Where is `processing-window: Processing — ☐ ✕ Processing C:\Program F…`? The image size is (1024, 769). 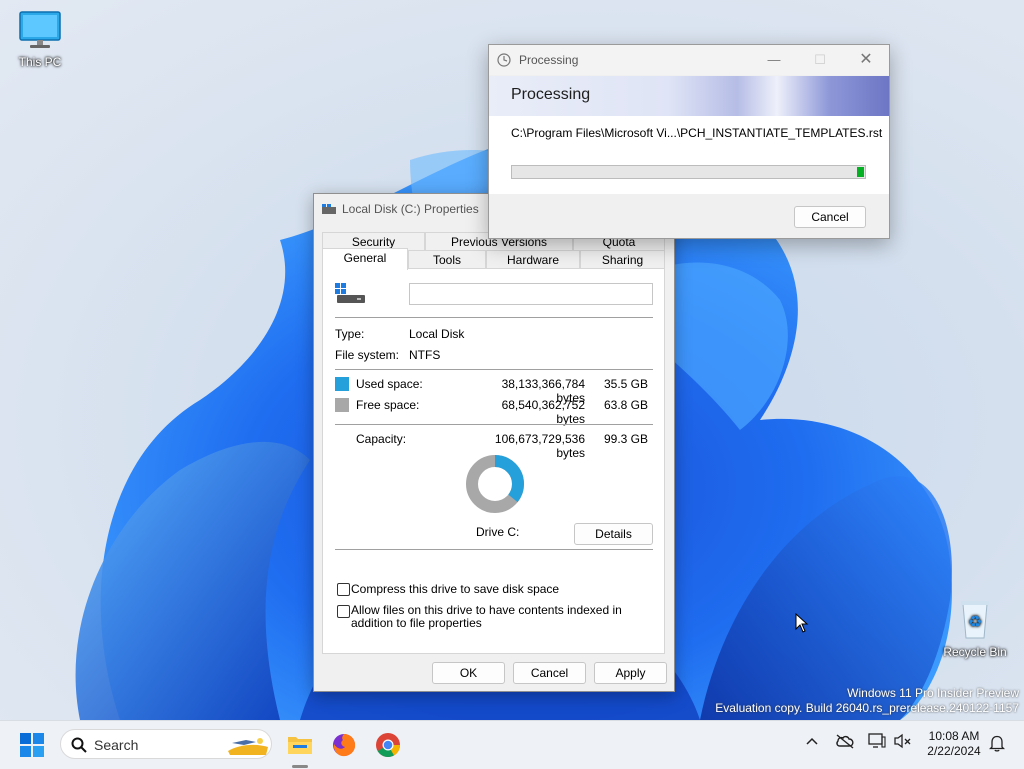 processing-window: Processing — ☐ ✕ Processing C:\Program F… is located at coordinates (689, 141).